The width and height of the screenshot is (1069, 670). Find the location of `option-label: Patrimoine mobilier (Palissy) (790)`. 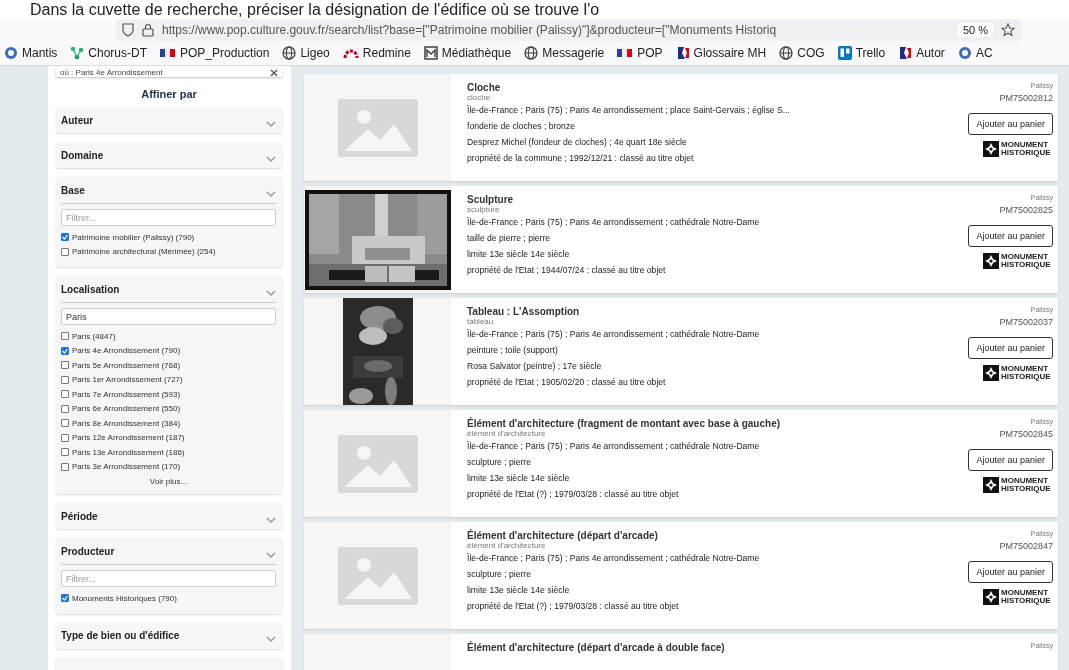

option-label: Patrimoine mobilier (Palissy) (790) is located at coordinates (133, 237).